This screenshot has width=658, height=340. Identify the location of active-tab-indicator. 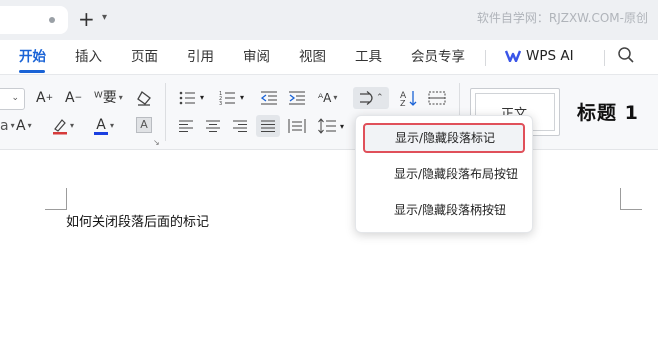
(32, 71).